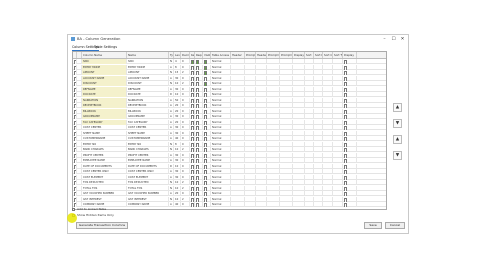 The width and height of the screenshot is (480, 270). Describe the element at coordinates (250, 55) in the screenshot. I see `column-header: Prompt Width` at that location.